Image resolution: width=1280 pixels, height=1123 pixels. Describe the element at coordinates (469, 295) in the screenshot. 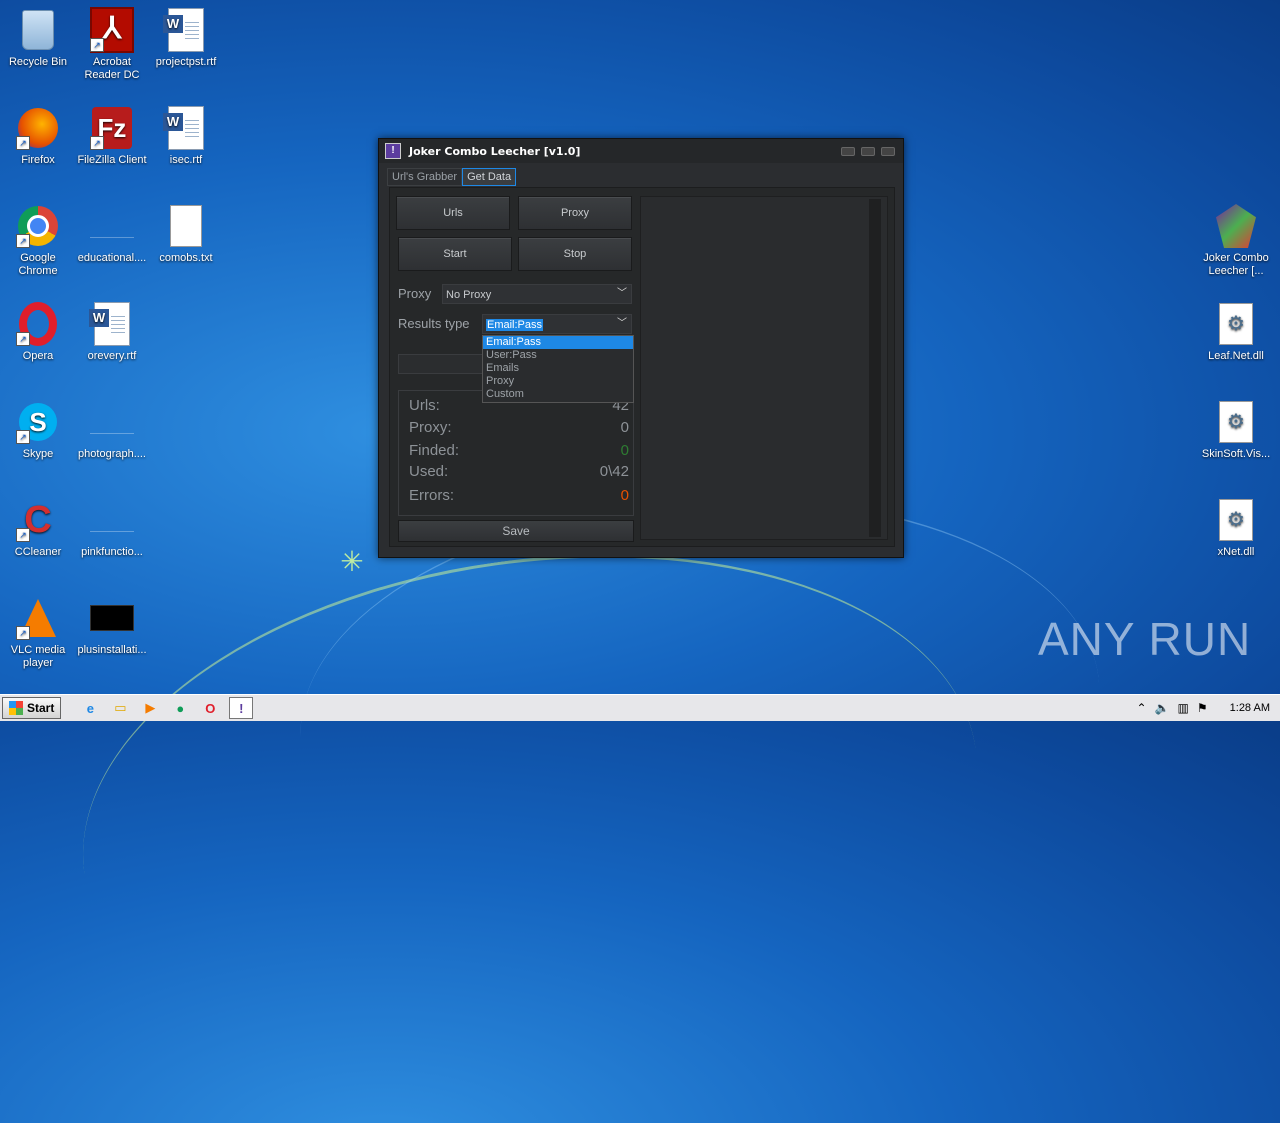

I see `proxy-select-value: No Proxy` at that location.